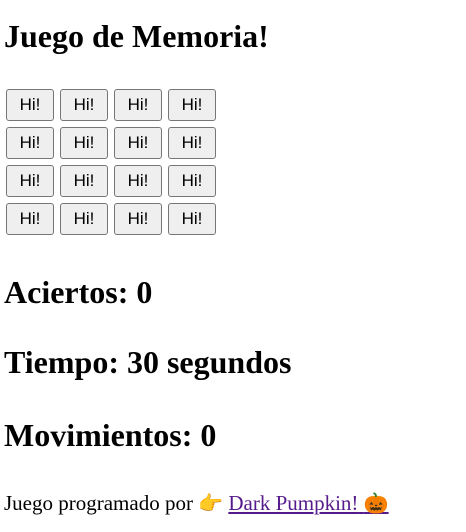  Describe the element at coordinates (98, 503) in the screenshot. I see `footer-text: Juego programado por` at that location.